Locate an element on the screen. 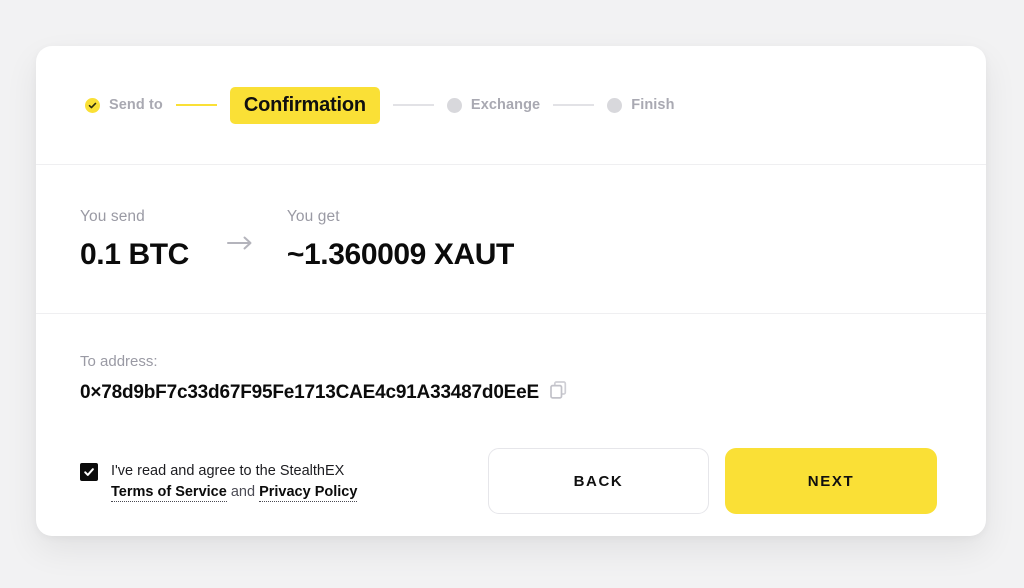 This screenshot has width=1024, height=588. privacy-policy-link: Privacy Policy is located at coordinates (308, 493).